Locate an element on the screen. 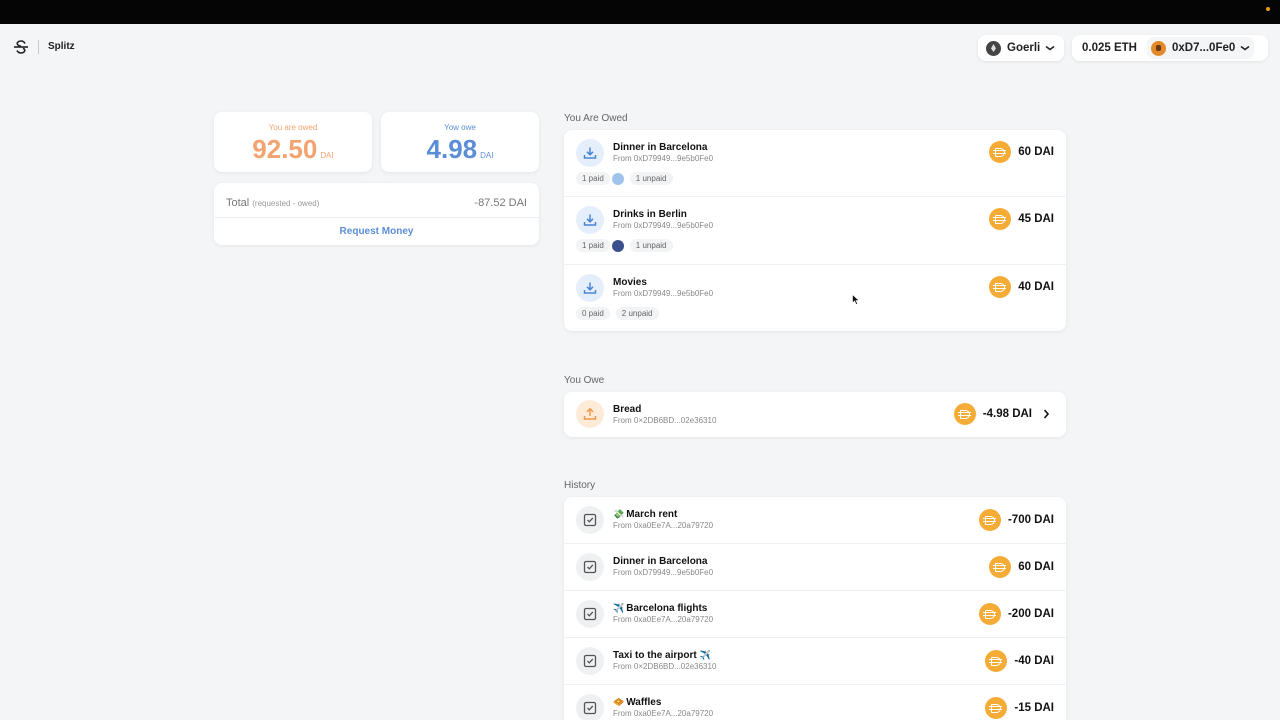 This screenshot has width=1280, height=720. you-are-owed-card: You are owed 92.50 DAI is located at coordinates (293, 142).